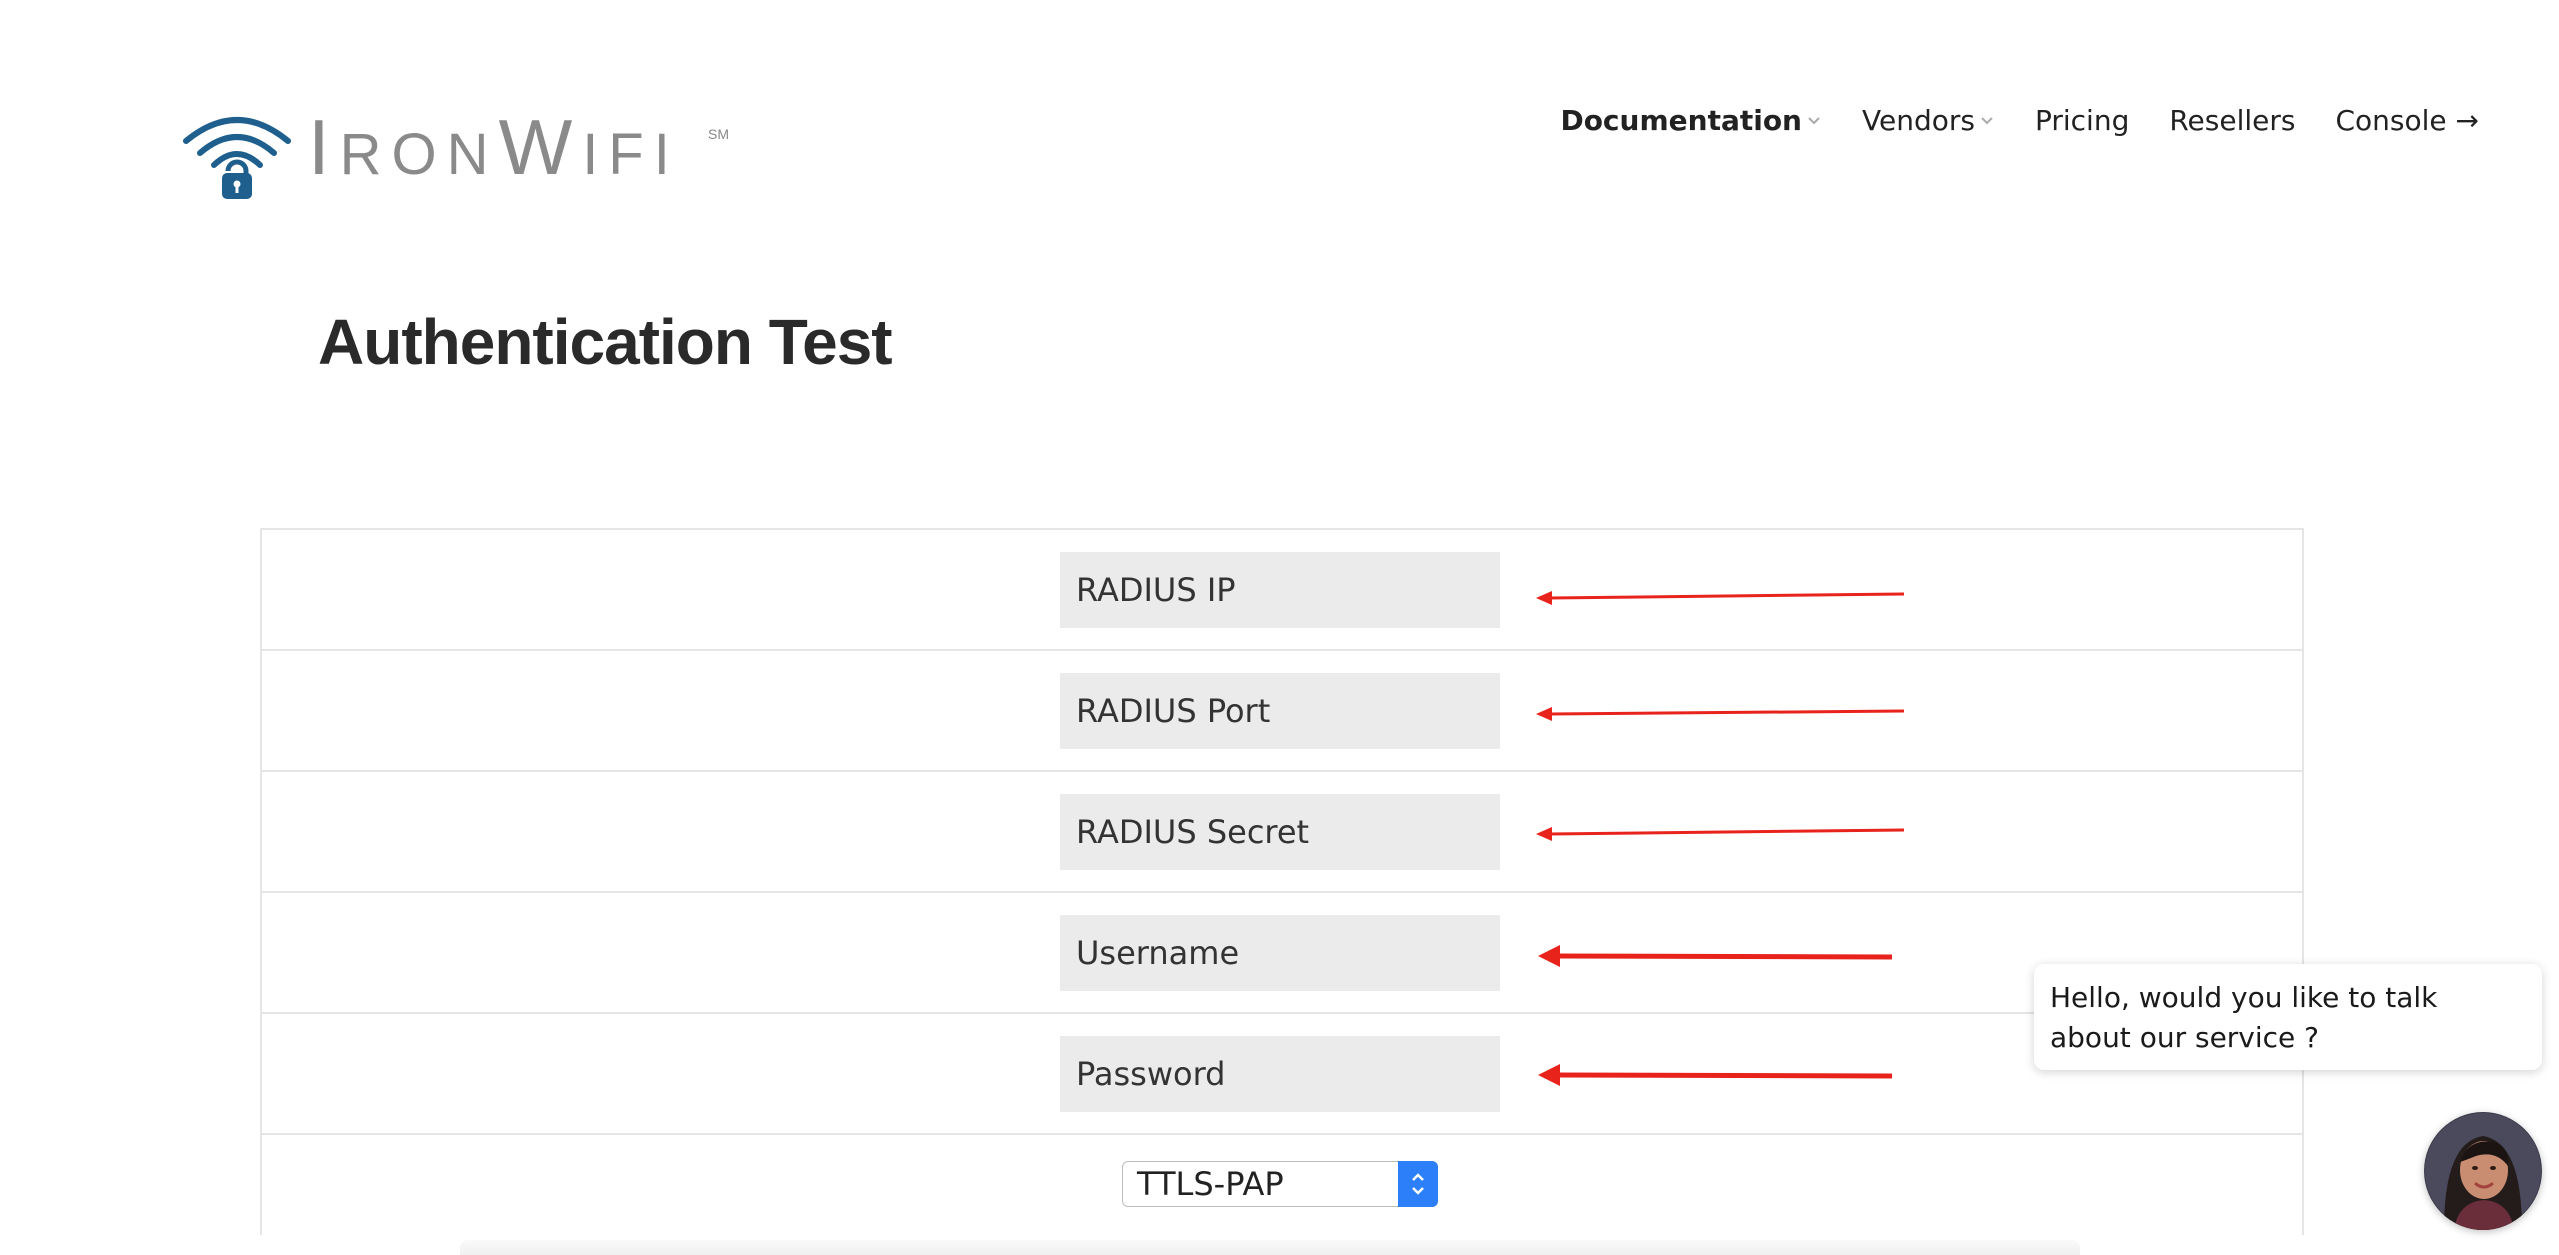  I want to click on nav-documentation-label: Documentation, so click(1681, 120).